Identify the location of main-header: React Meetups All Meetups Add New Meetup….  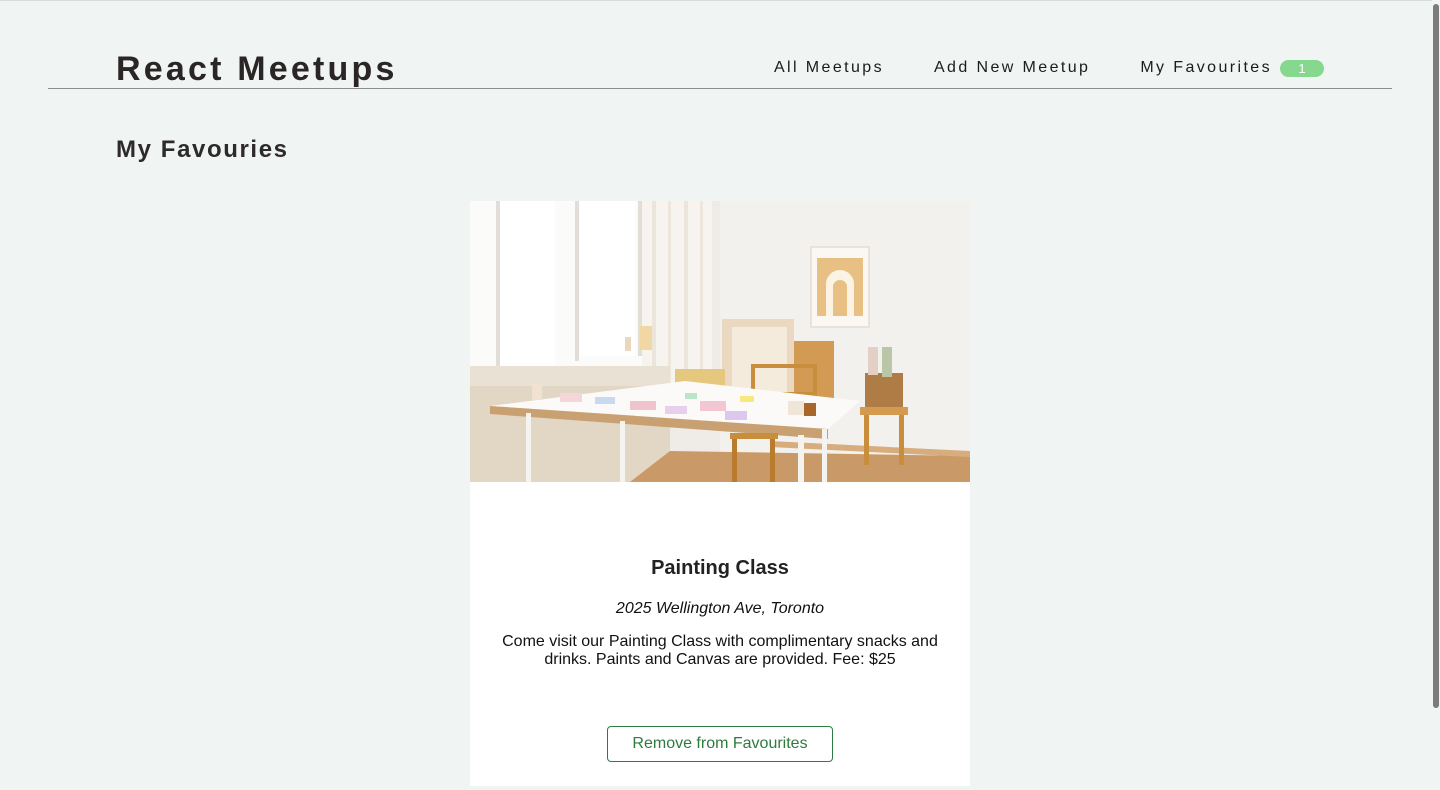
(720, 44).